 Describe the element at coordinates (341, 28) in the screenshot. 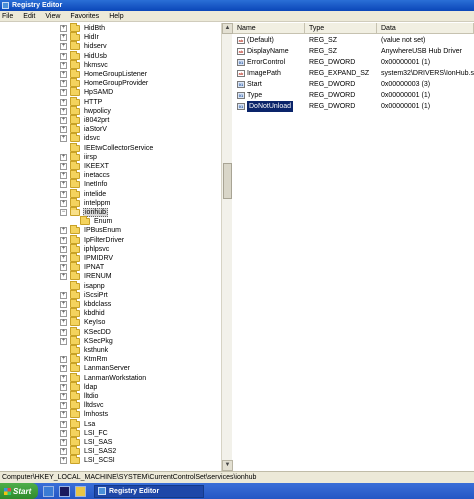

I see `column-type-header: Type` at that location.